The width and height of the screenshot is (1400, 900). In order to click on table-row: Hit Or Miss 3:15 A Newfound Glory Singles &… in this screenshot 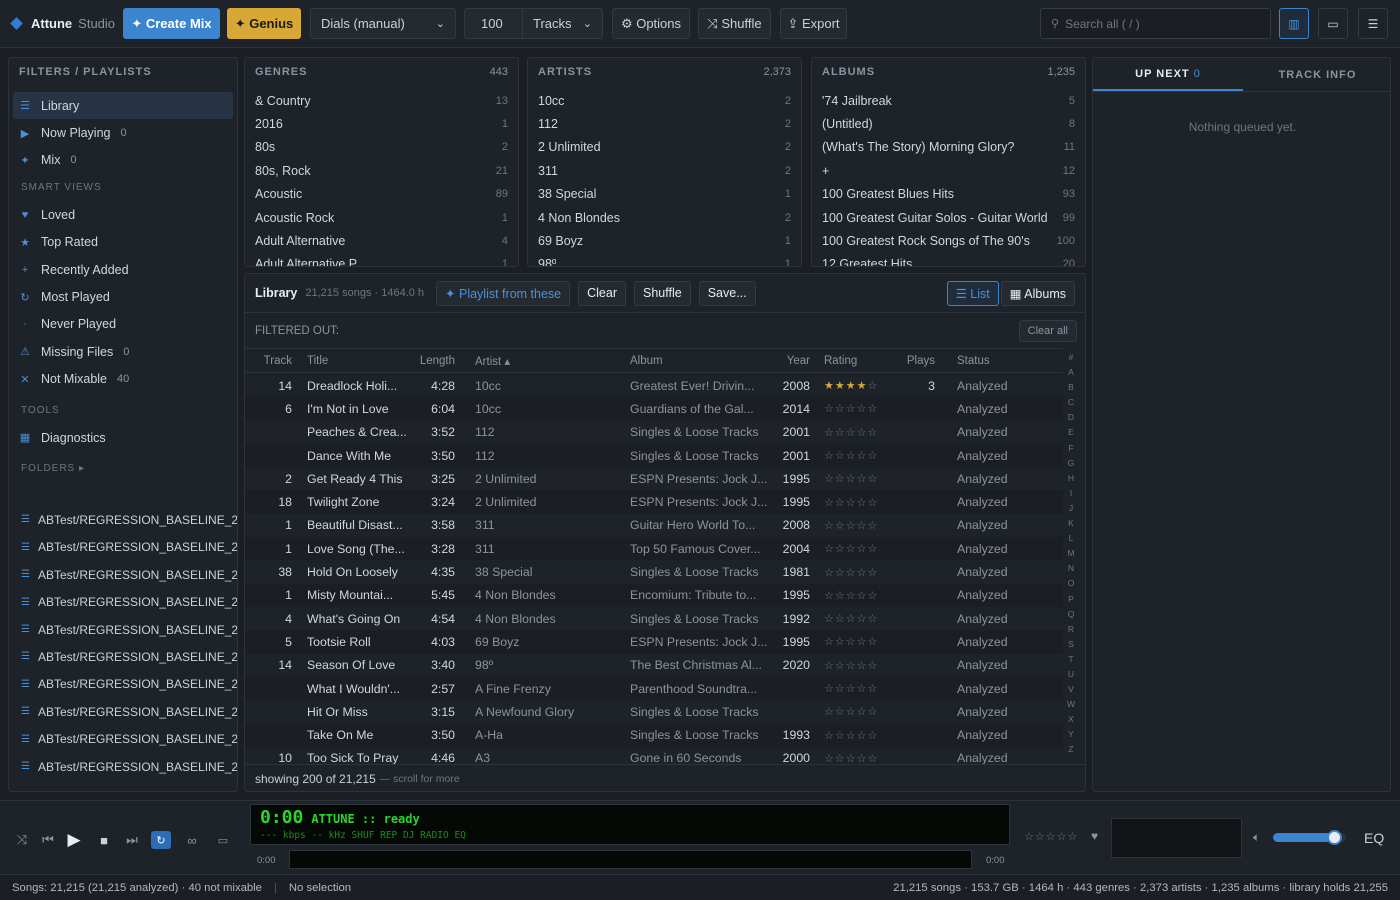, I will do `click(654, 712)`.